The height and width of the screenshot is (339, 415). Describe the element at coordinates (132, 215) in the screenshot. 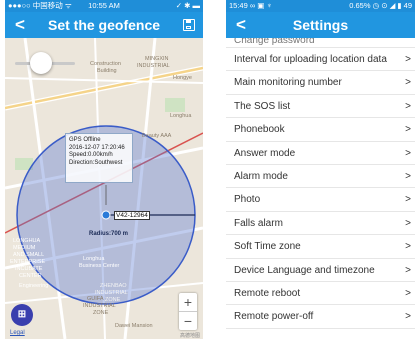

I see `device-id-tag: V42-12964` at that location.